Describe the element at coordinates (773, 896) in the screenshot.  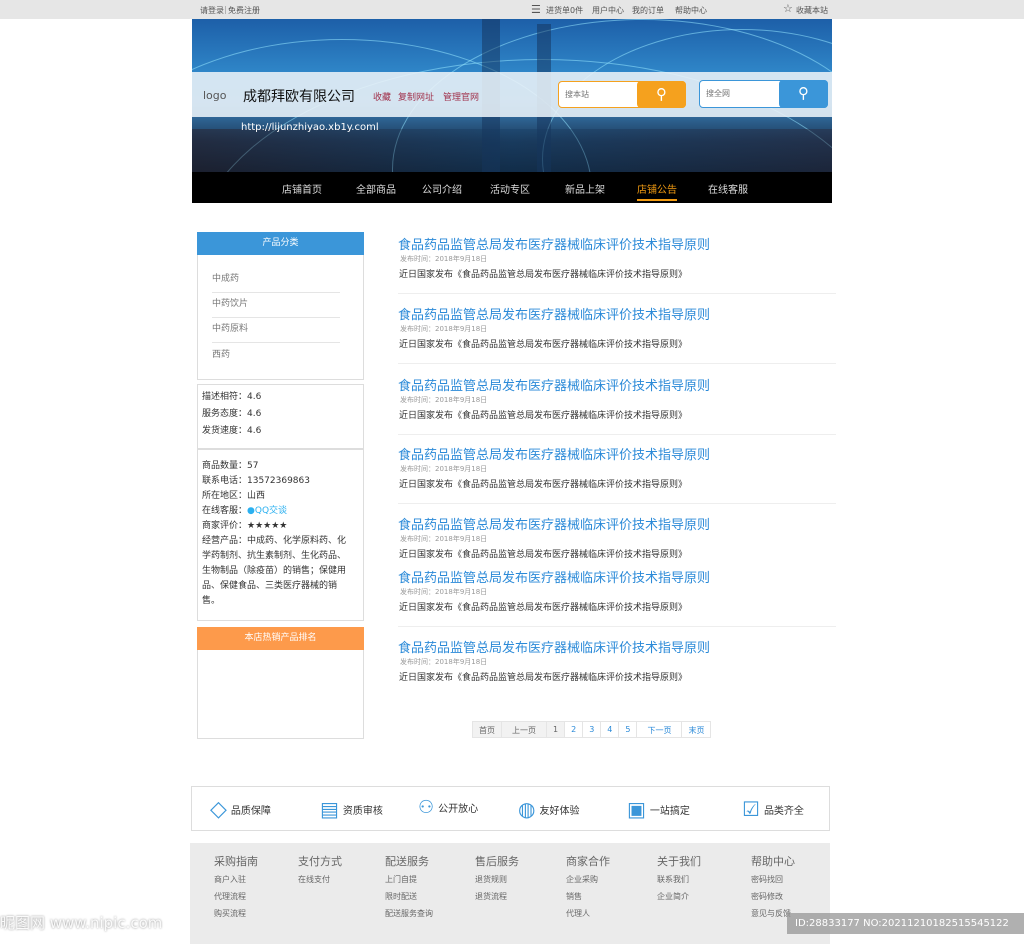
I see `footer-link: 密码修改` at that location.